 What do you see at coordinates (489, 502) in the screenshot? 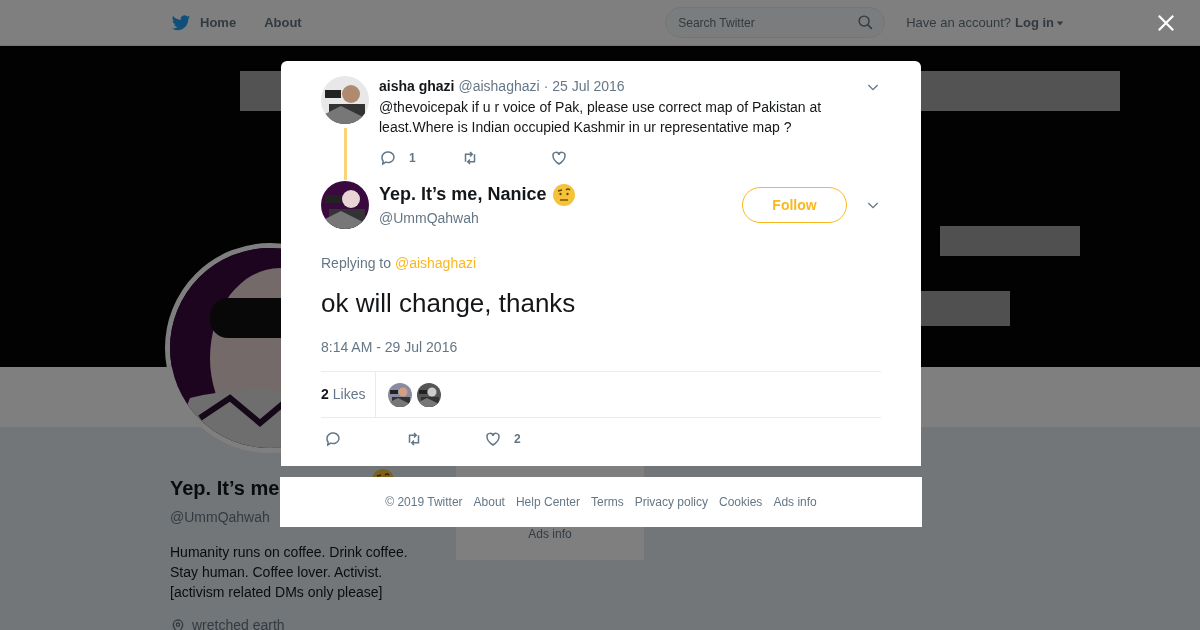
I see `footer-link: About` at bounding box center [489, 502].